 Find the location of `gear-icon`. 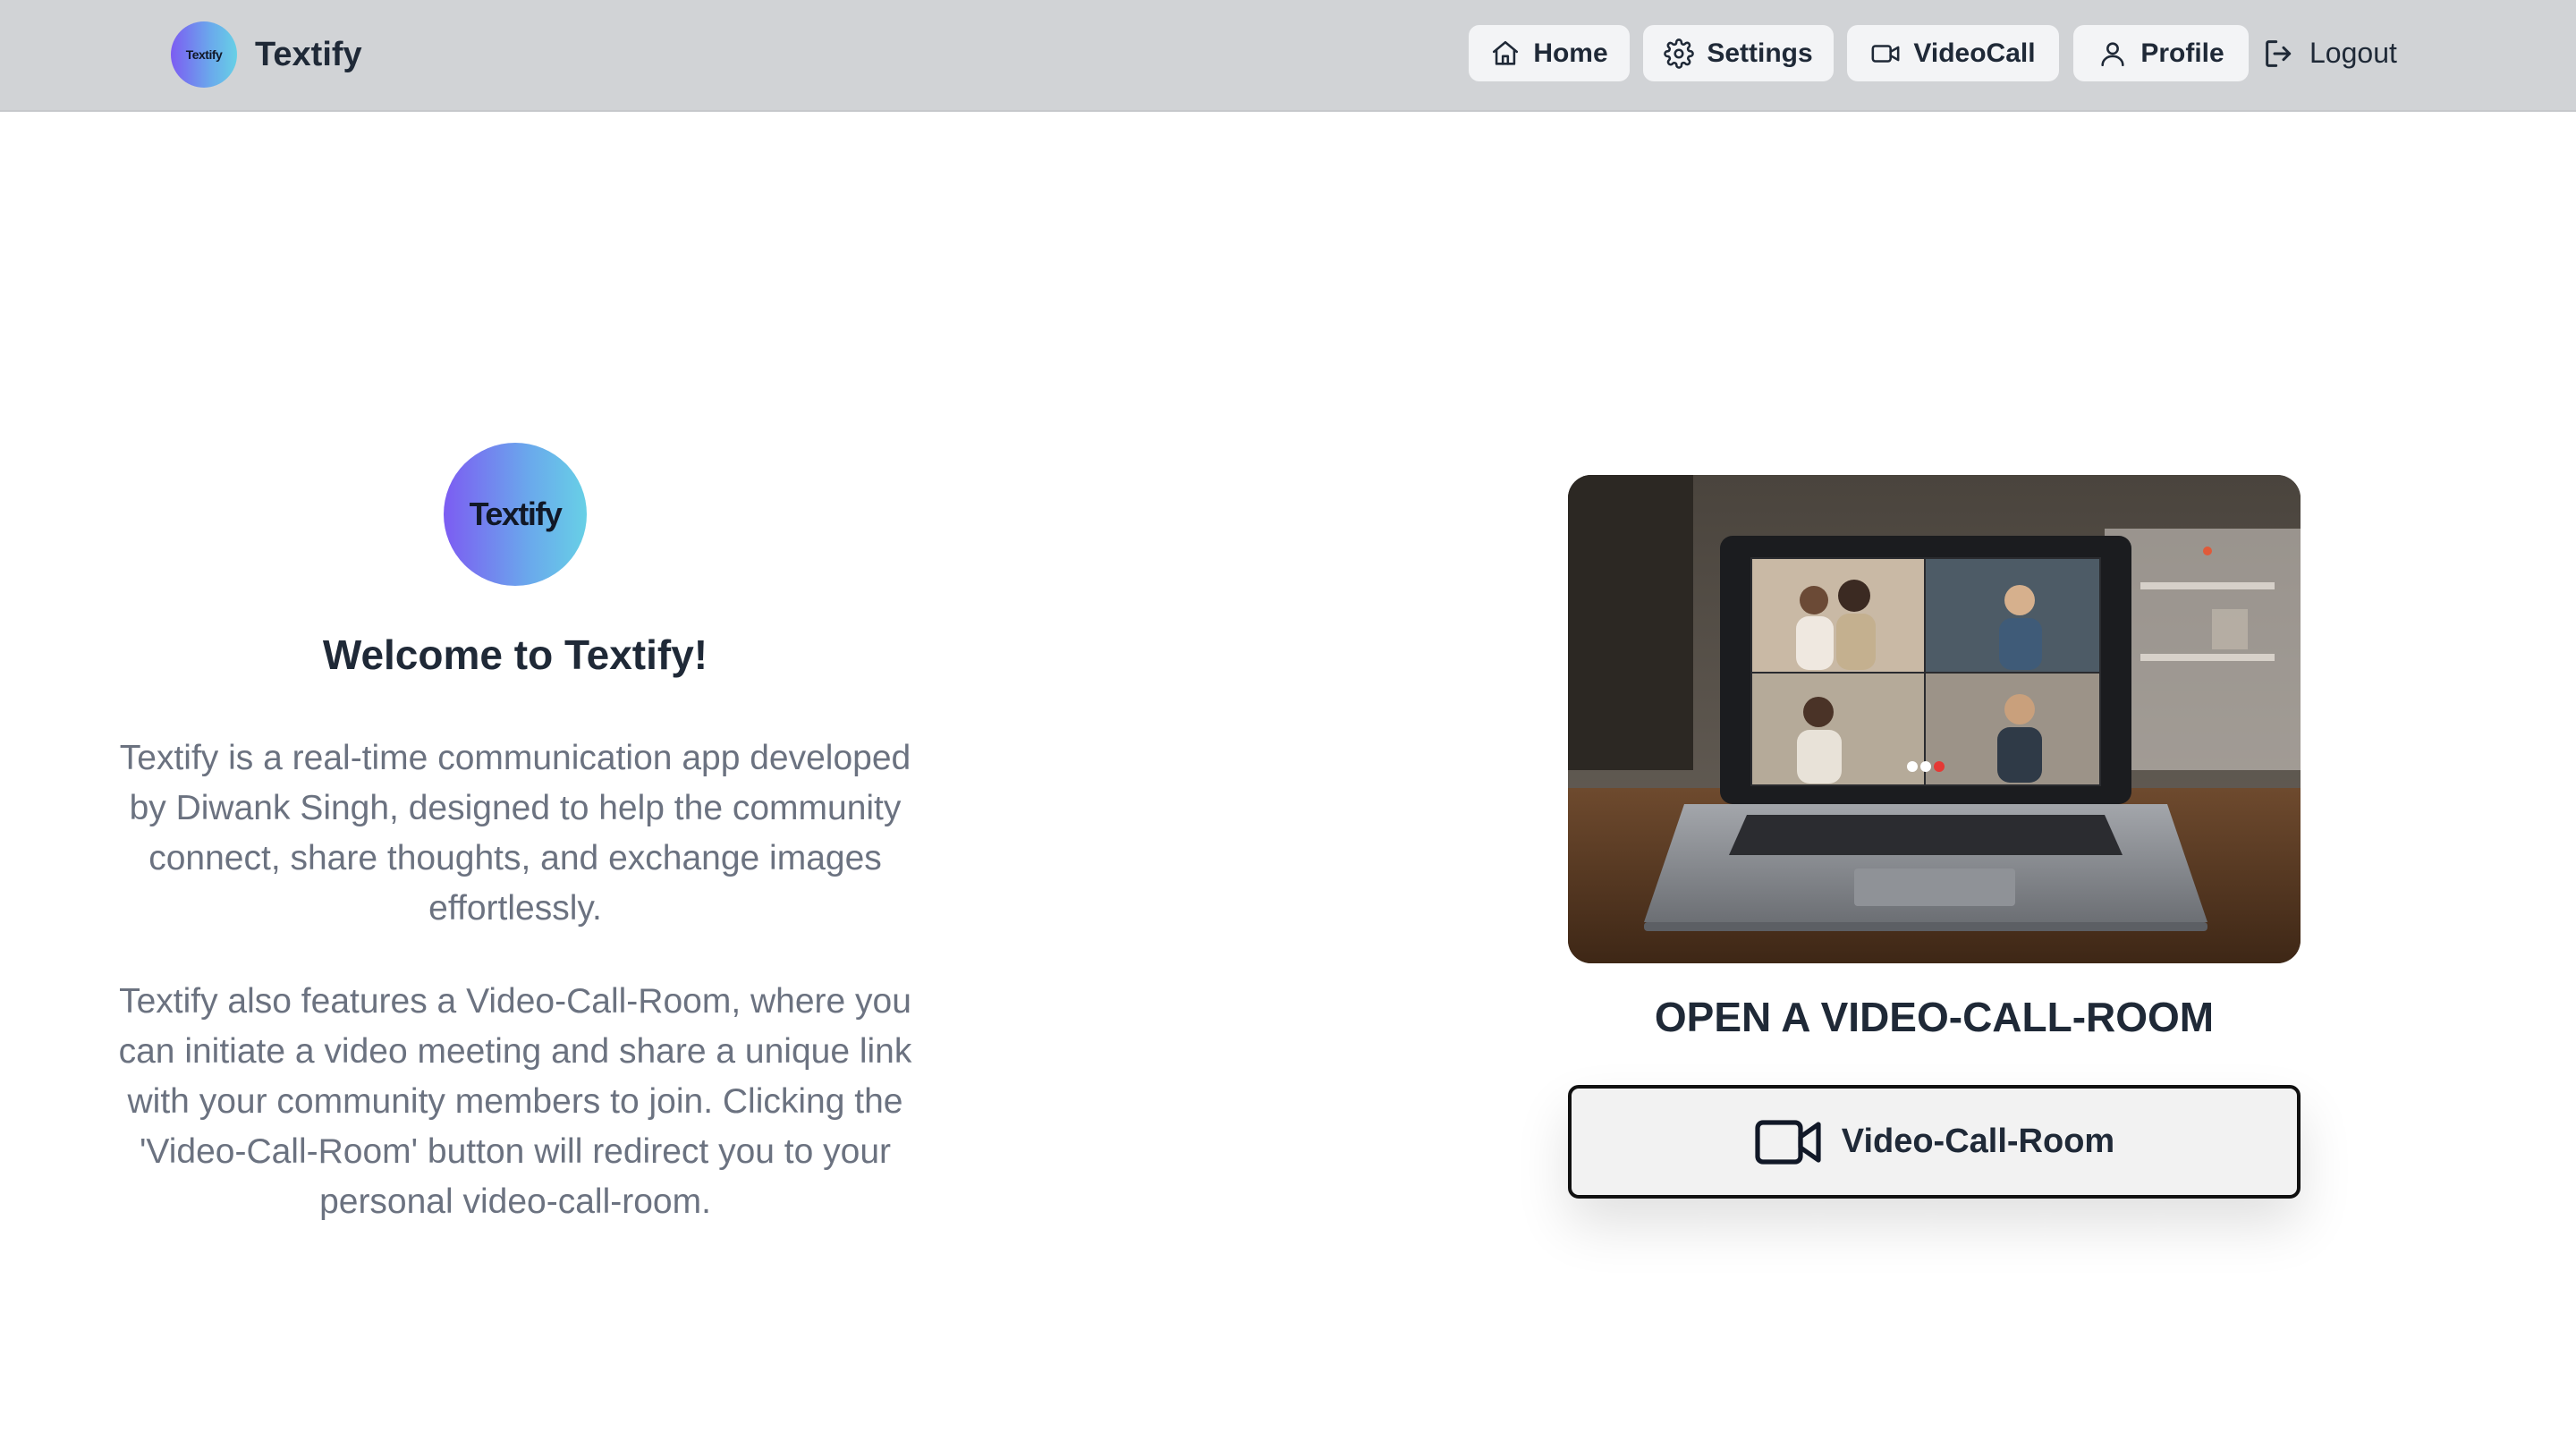

gear-icon is located at coordinates (1679, 53).